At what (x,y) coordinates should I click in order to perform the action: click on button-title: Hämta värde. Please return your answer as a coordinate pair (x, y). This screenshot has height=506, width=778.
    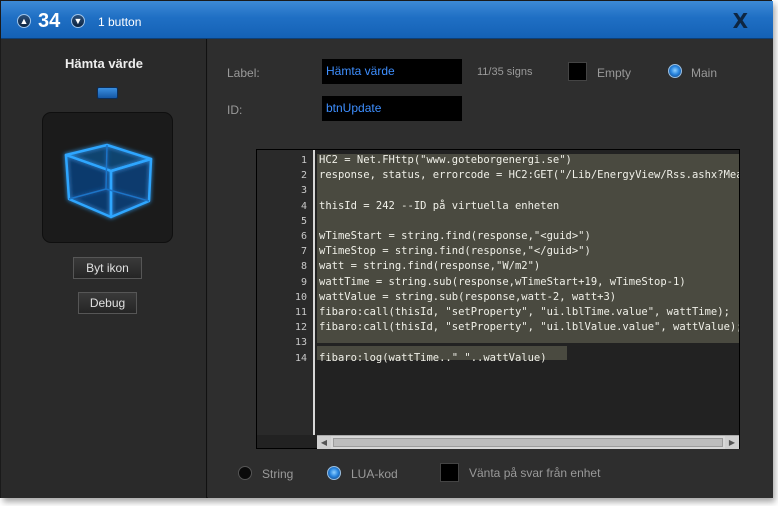
    Looking at the image, I should click on (104, 63).